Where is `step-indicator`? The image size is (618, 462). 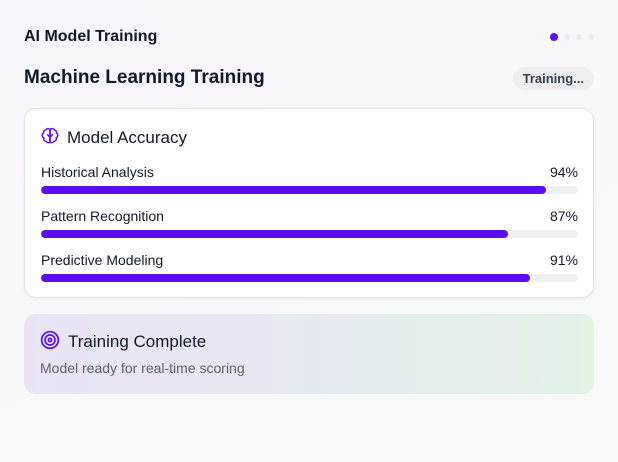
step-indicator is located at coordinates (572, 37).